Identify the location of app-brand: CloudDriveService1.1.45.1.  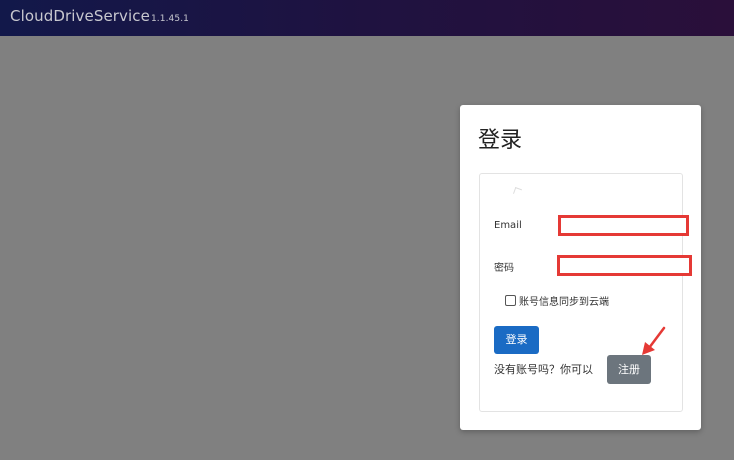
(99, 16).